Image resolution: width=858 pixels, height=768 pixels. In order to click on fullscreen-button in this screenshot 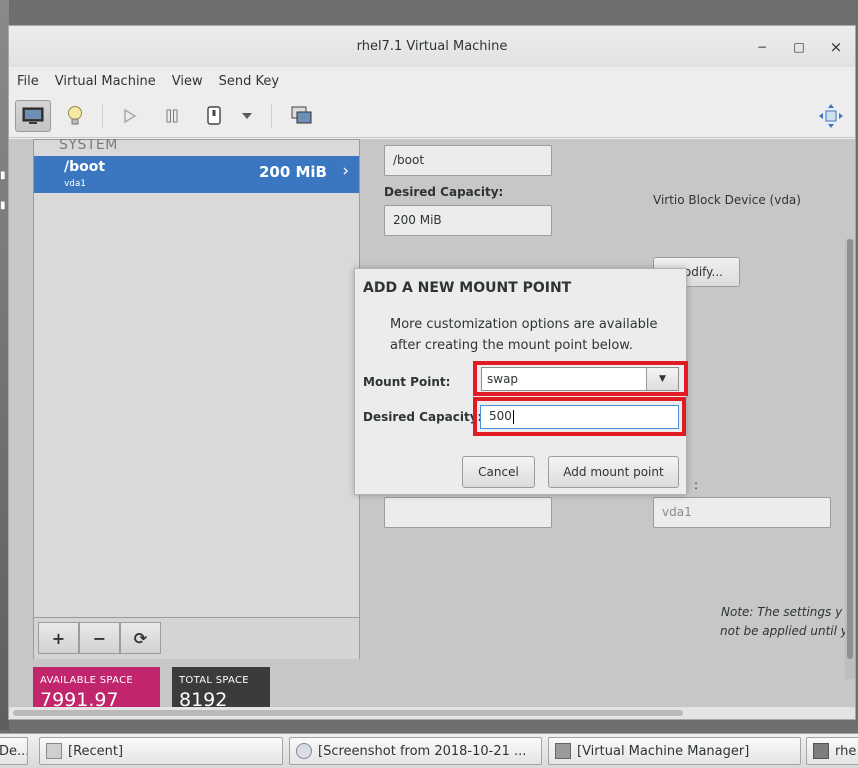, I will do `click(831, 116)`.